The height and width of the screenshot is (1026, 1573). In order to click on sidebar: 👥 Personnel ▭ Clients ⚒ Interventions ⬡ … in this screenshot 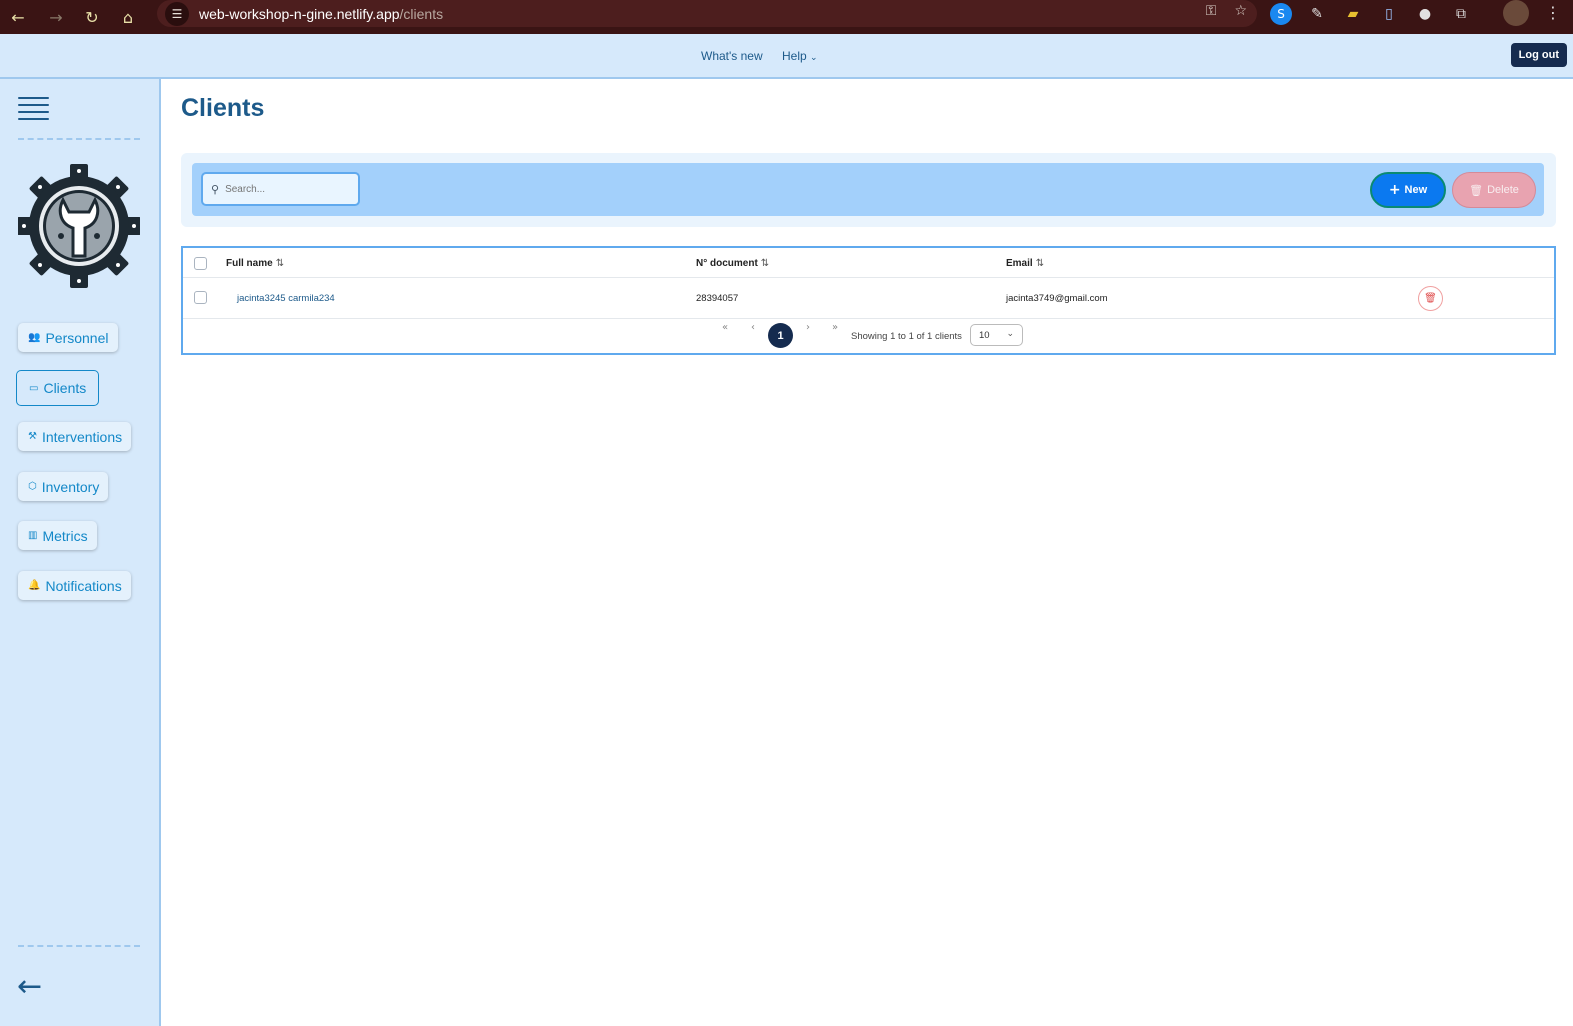, I will do `click(80, 552)`.